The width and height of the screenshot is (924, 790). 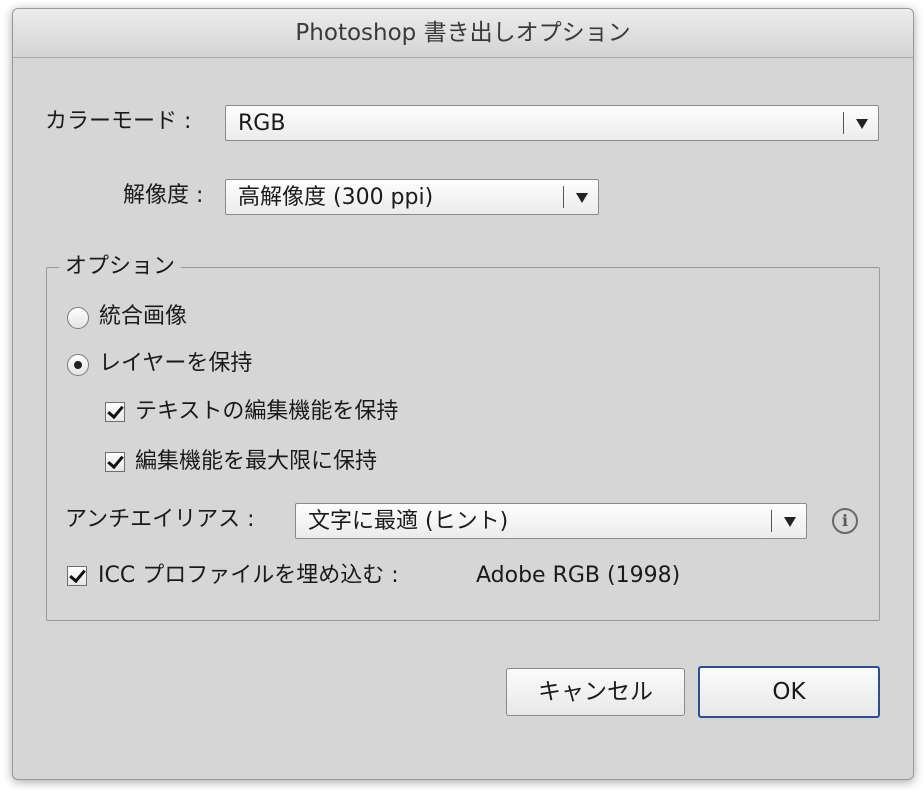 I want to click on ok-button: OK, so click(x=789, y=692).